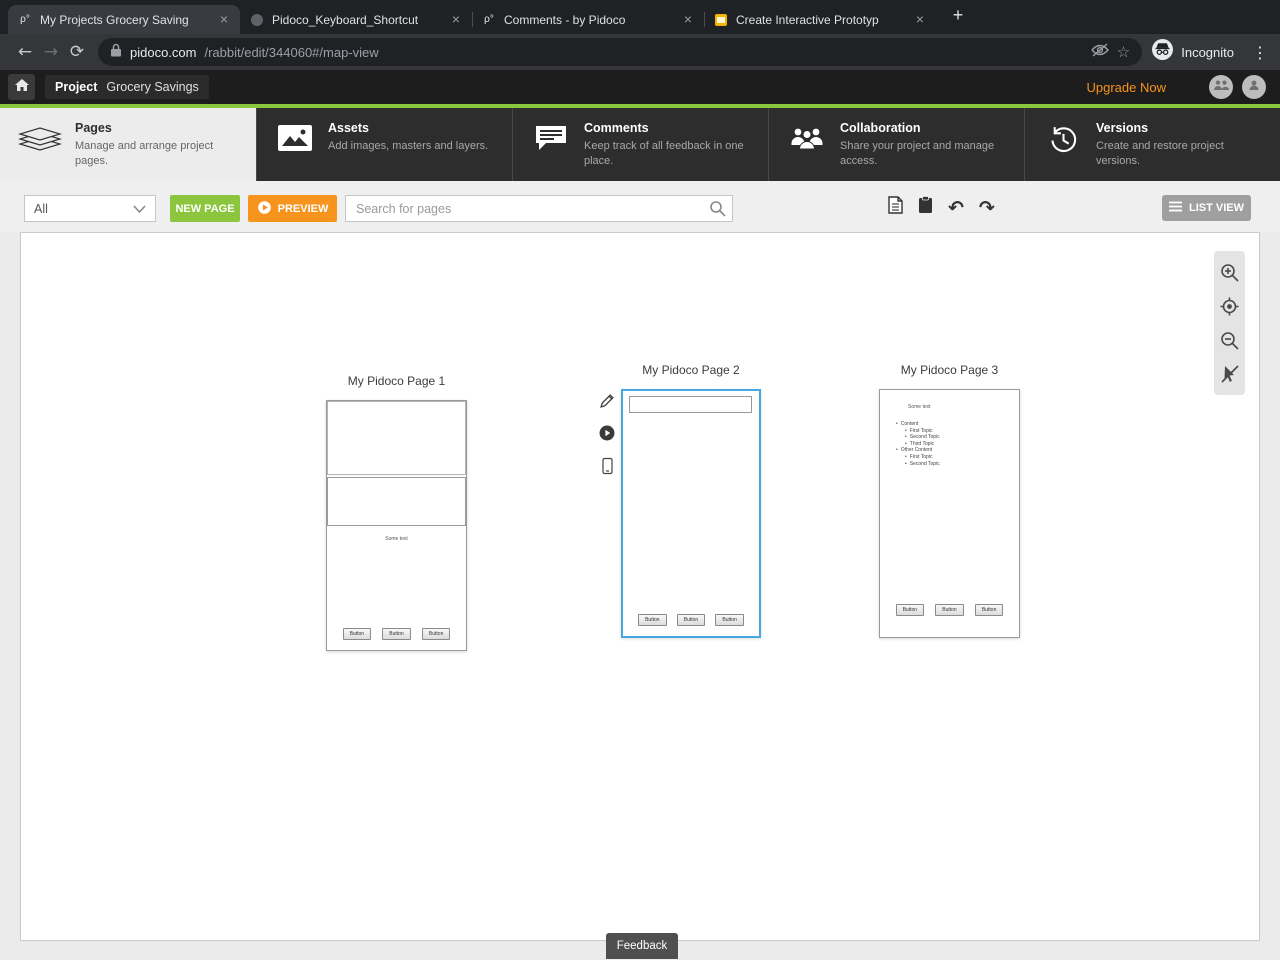  I want to click on wireframe-text: Some text, so click(396, 539).